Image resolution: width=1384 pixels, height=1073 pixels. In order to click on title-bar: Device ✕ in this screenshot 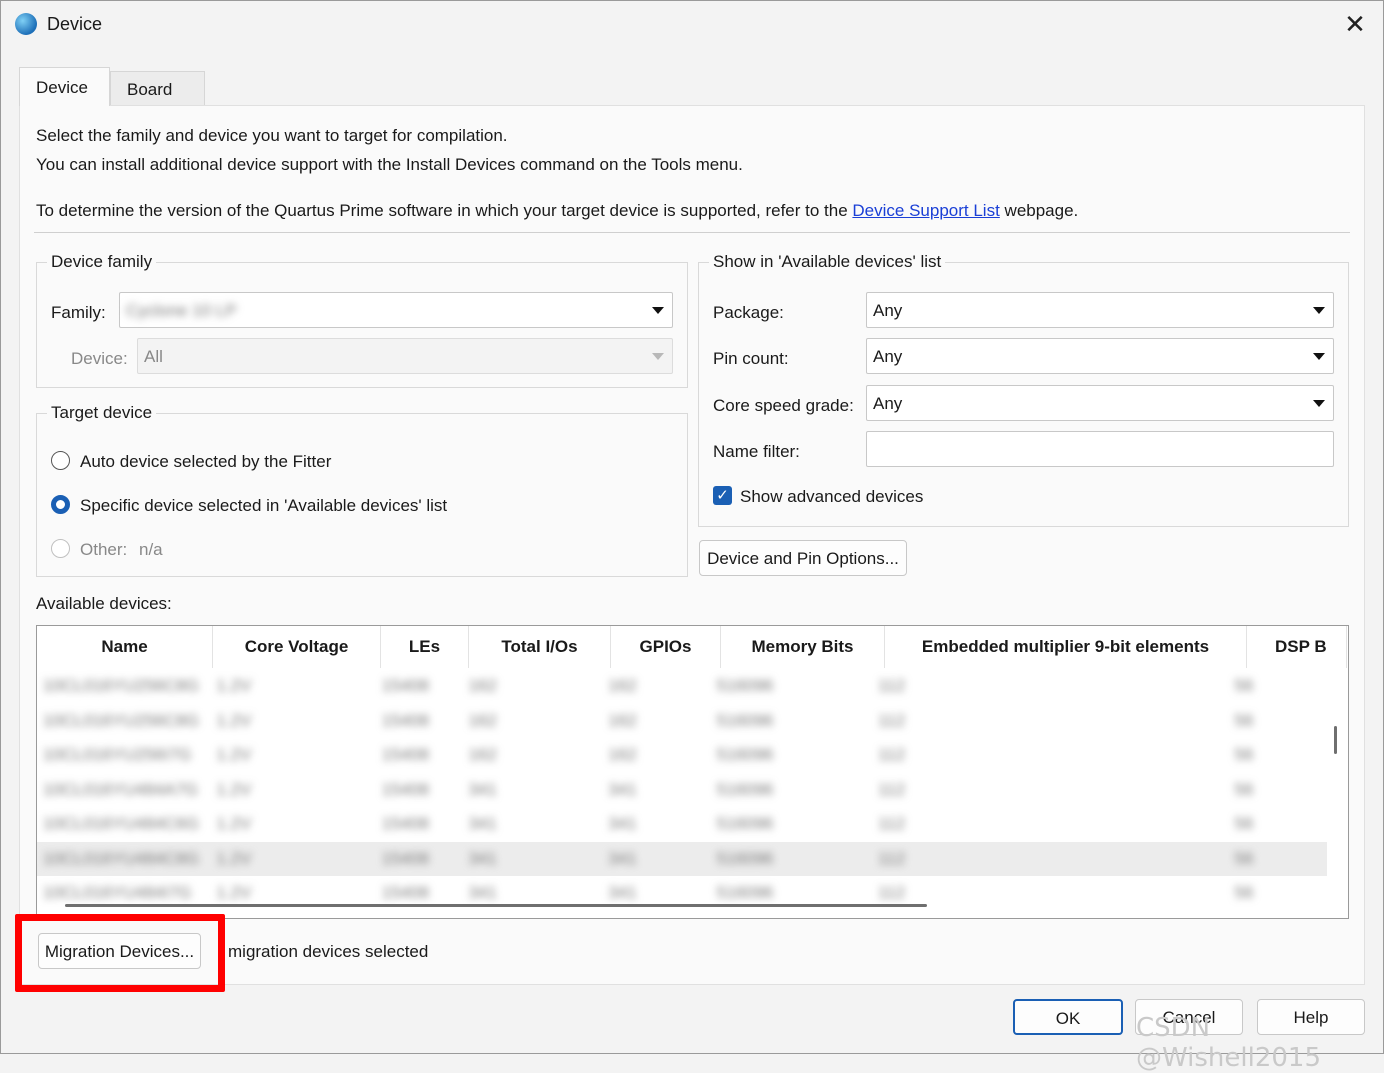, I will do `click(692, 25)`.